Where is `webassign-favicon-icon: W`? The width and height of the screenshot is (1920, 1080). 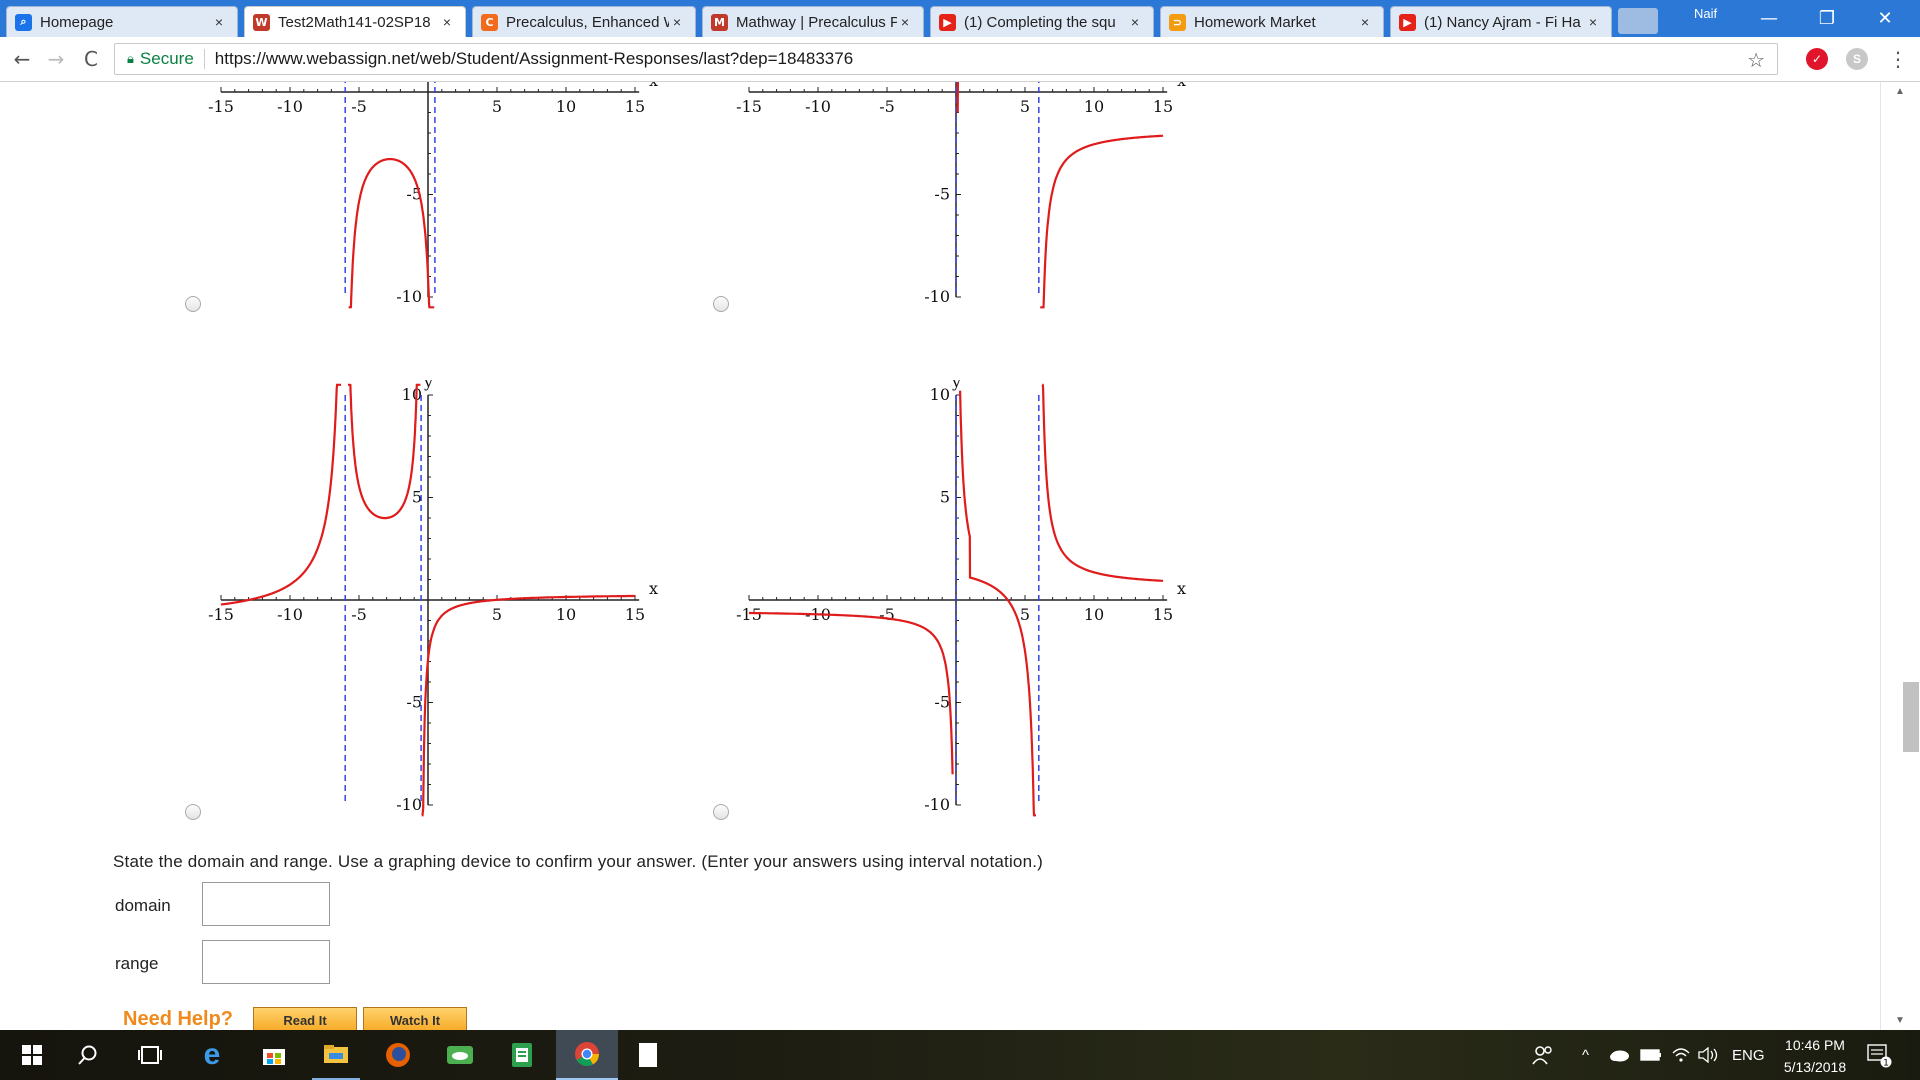
webassign-favicon-icon: W is located at coordinates (261, 22).